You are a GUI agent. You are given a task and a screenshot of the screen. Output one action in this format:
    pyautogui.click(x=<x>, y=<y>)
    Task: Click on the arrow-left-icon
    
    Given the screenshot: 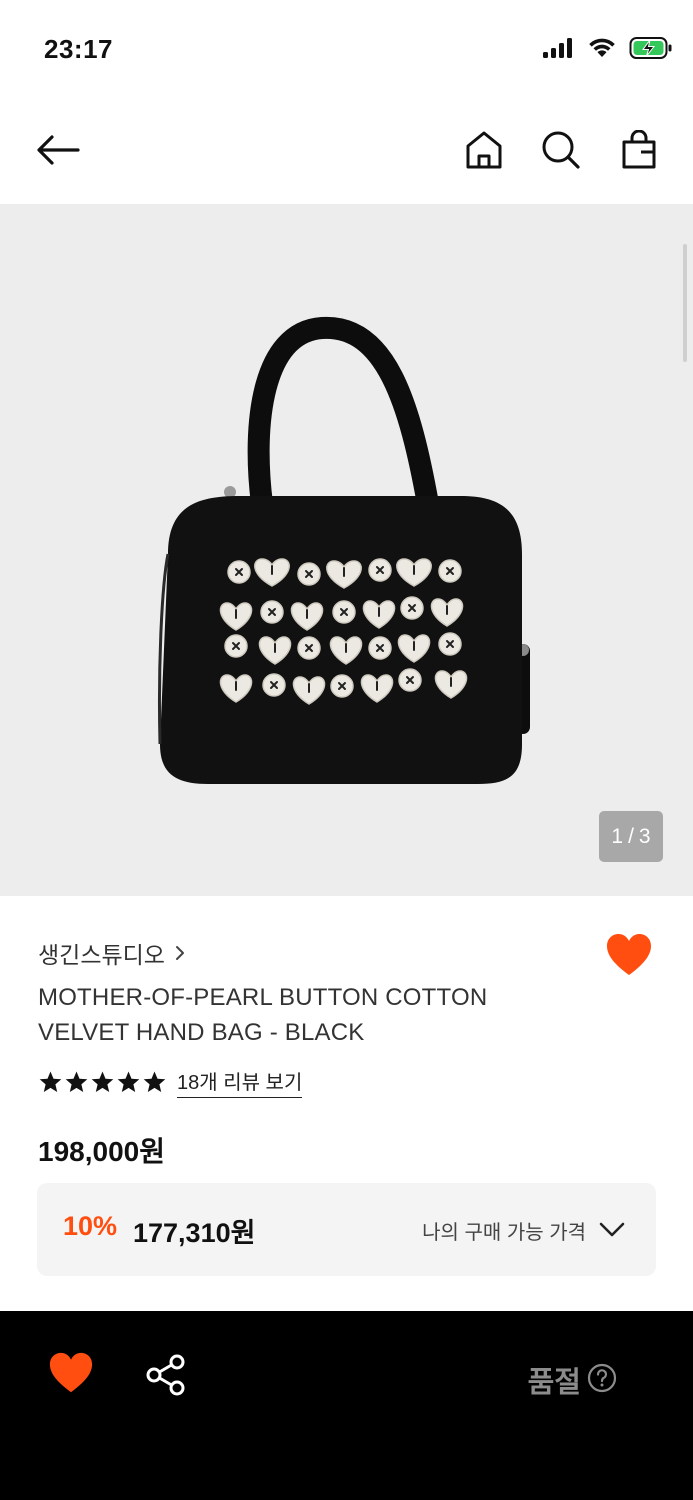 What is the action you would take?
    pyautogui.click(x=58, y=150)
    